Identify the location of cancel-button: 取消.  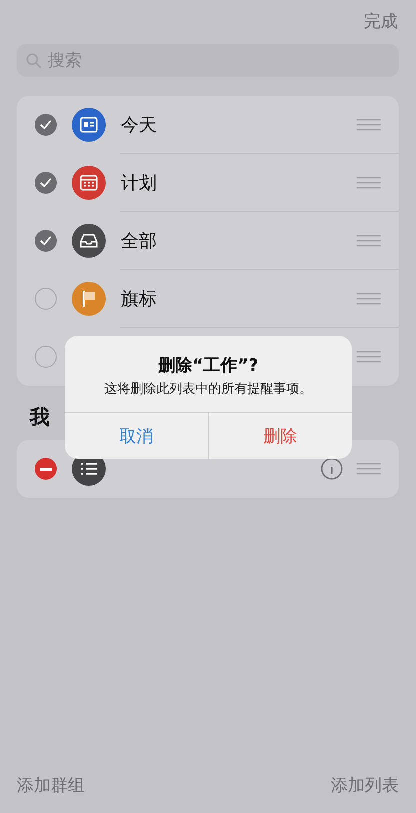
(136, 436).